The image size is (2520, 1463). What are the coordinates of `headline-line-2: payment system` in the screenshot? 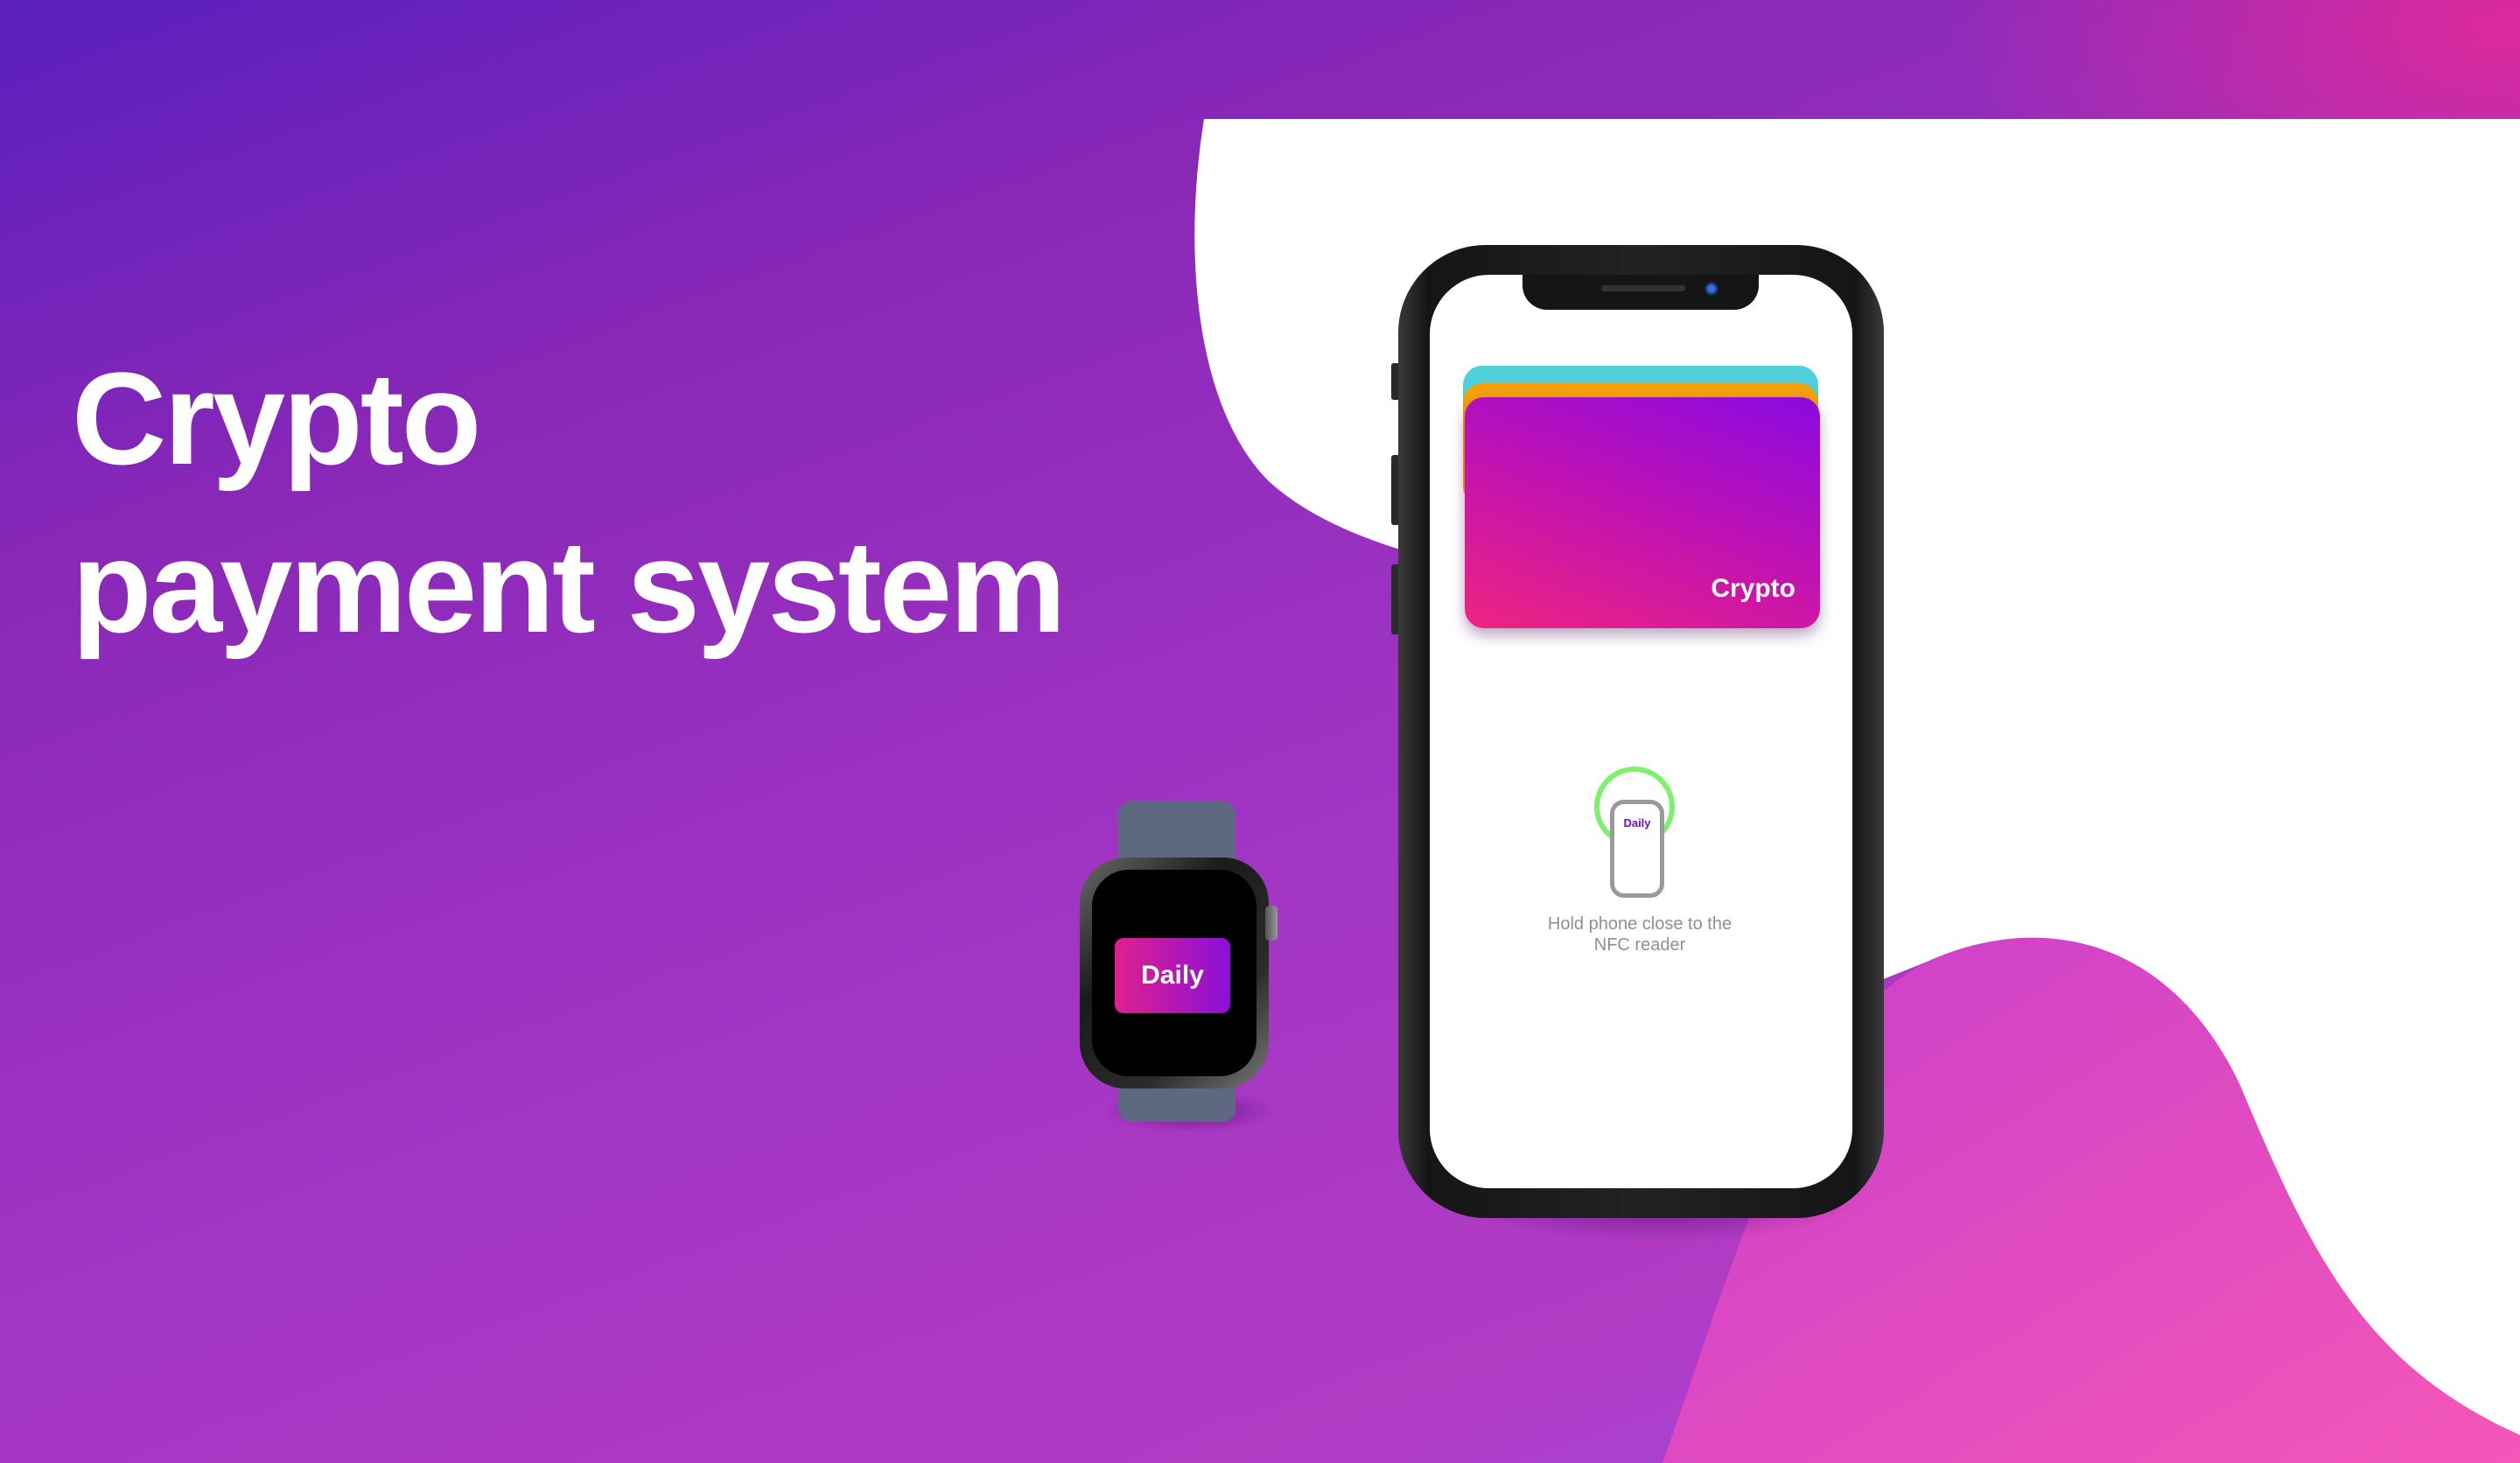 It's located at (569, 586).